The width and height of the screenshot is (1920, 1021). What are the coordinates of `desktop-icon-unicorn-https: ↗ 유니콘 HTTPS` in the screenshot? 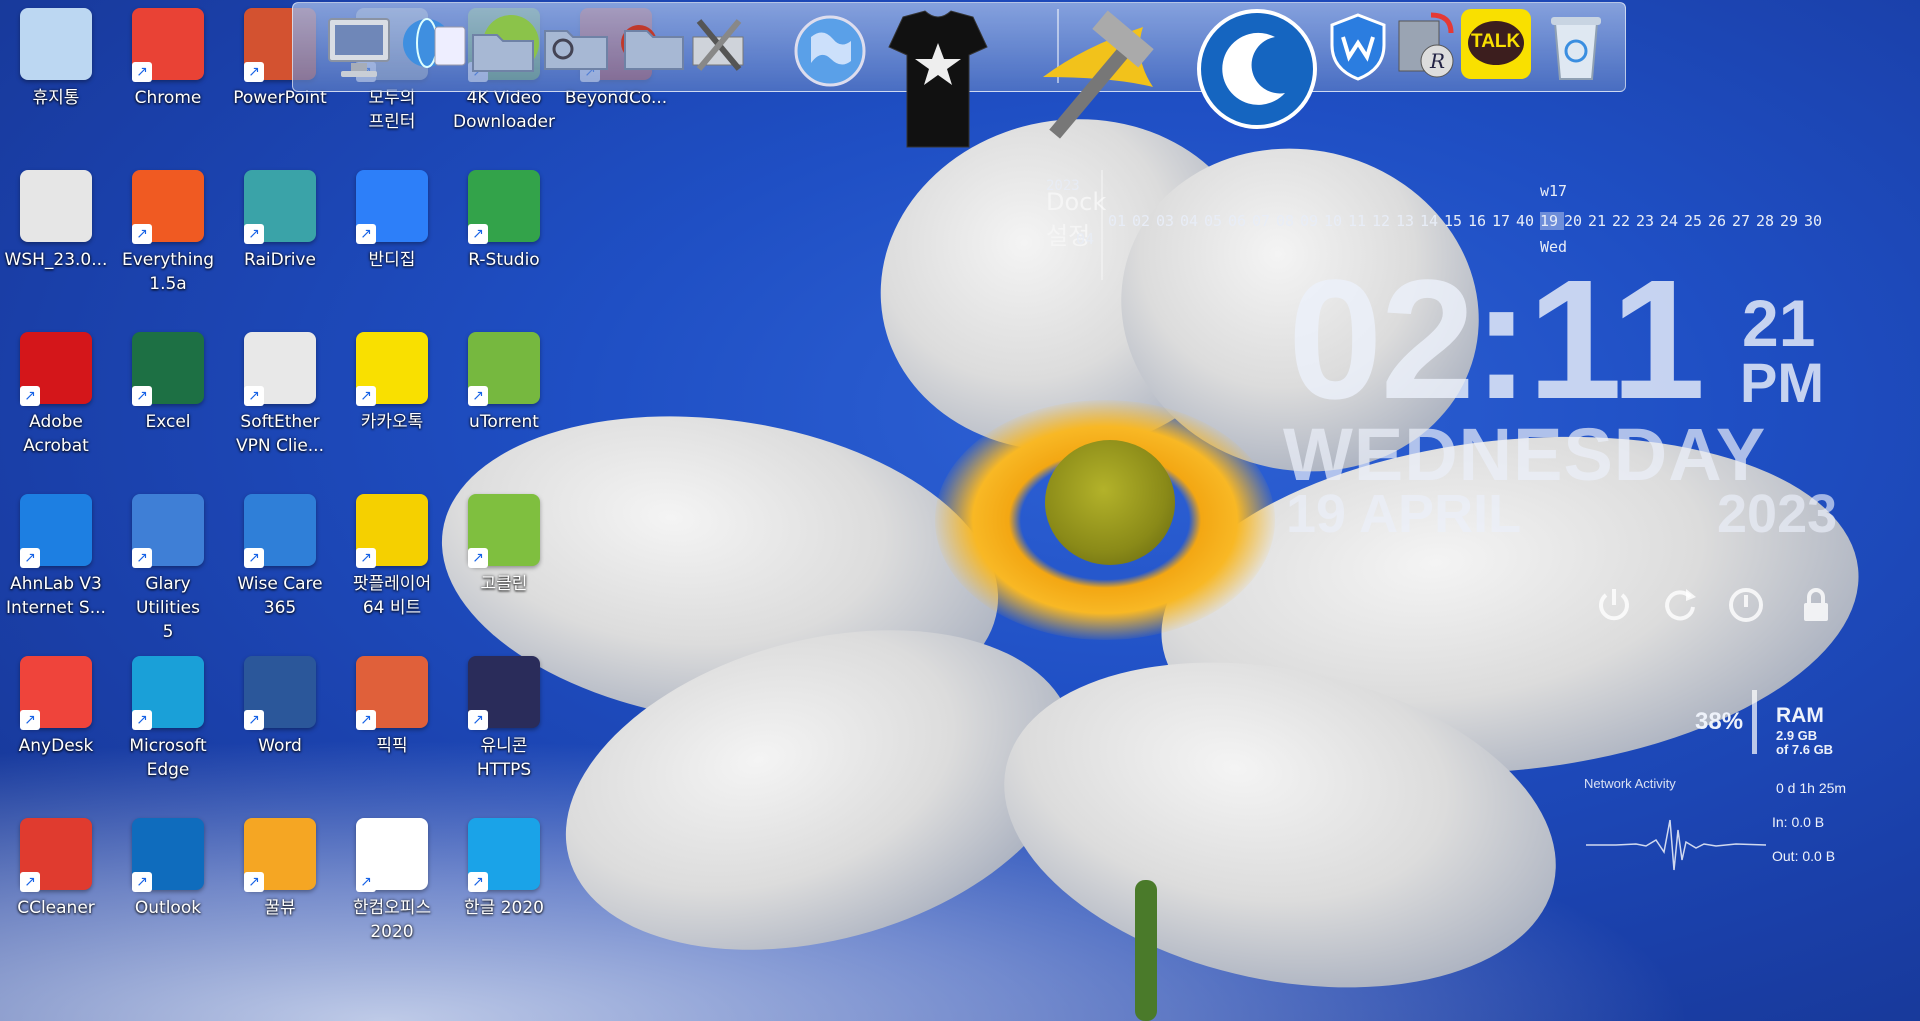 It's located at (504, 719).